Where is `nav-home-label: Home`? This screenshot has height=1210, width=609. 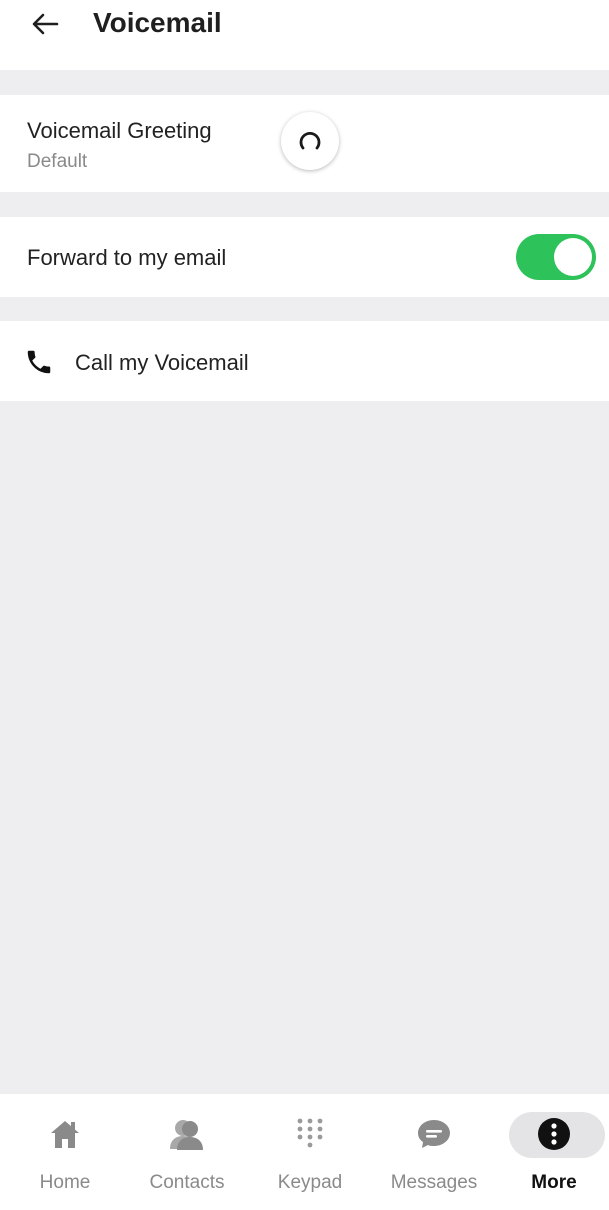 nav-home-label: Home is located at coordinates (65, 1182).